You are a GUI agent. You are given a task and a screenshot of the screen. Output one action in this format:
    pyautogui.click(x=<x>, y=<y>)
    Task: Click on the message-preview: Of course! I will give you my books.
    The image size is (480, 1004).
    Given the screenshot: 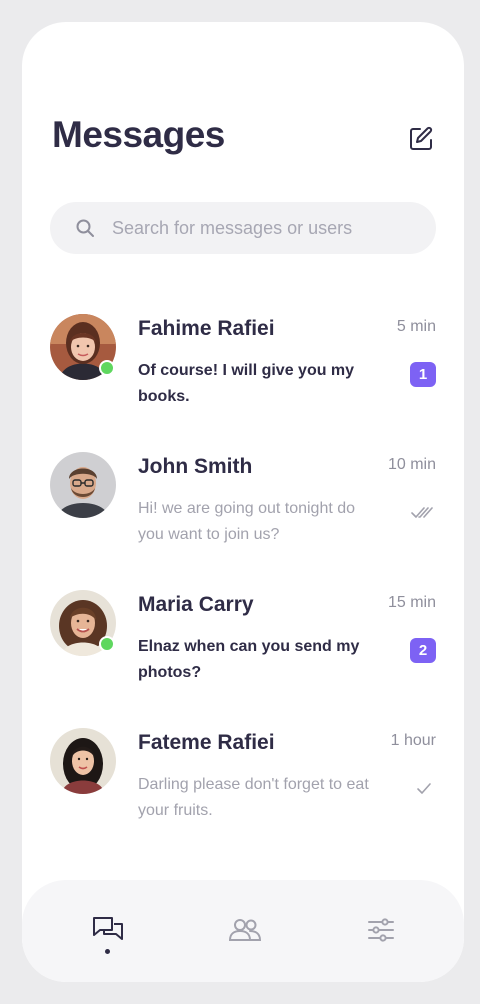 What is the action you would take?
    pyautogui.click(x=246, y=383)
    